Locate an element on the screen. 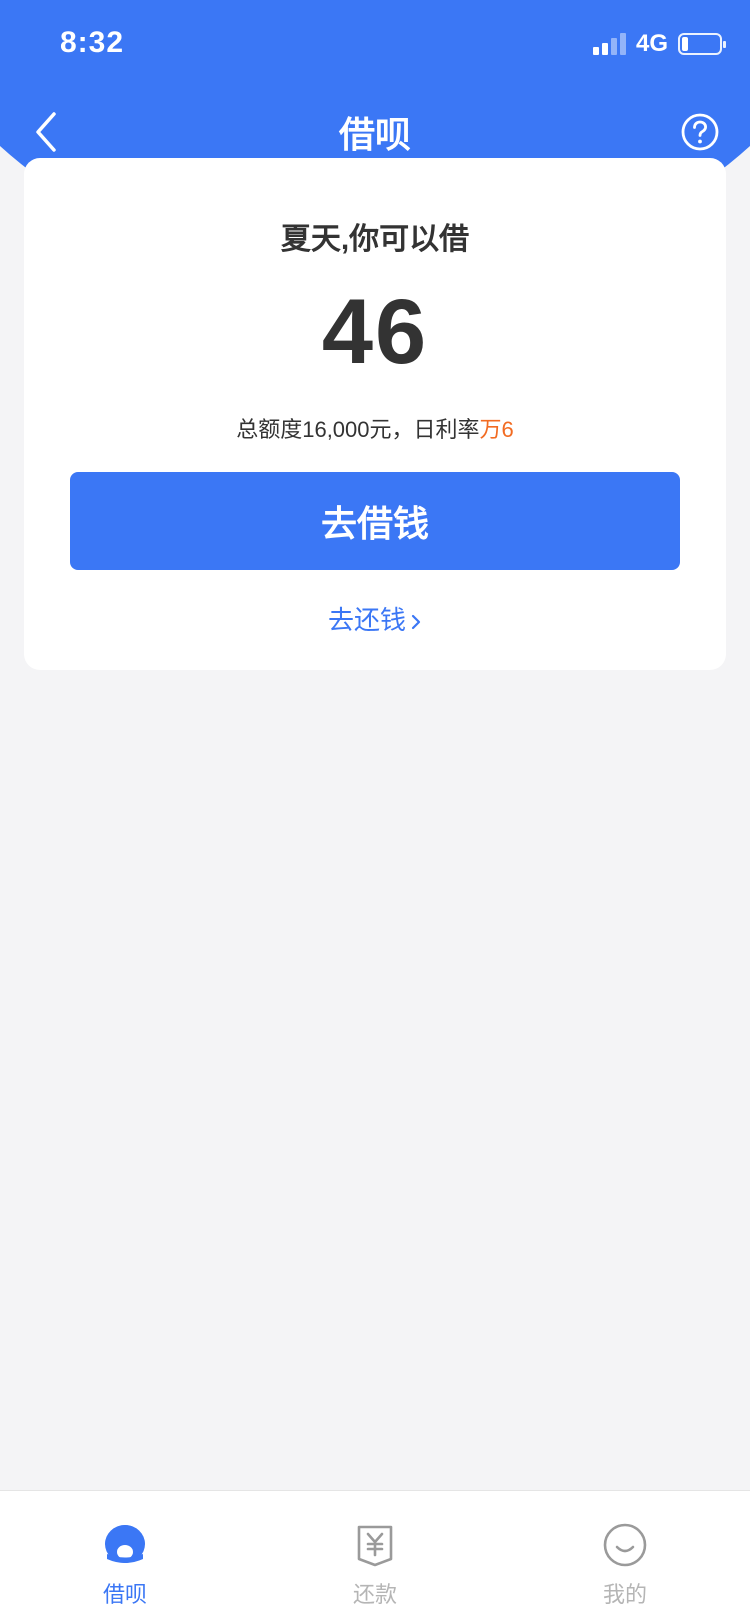 The width and height of the screenshot is (750, 1624). status-bar: 8:32 4G is located at coordinates (375, 45).